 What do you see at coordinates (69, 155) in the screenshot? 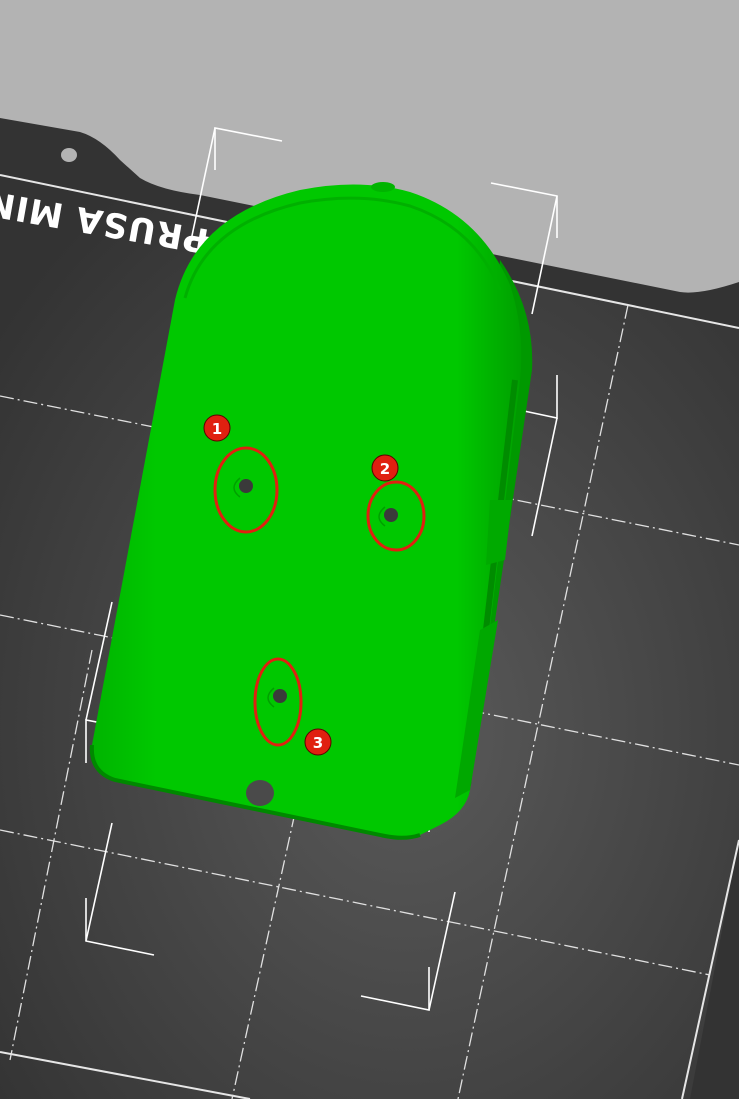
I see `bed-mount-hole-icon` at bounding box center [69, 155].